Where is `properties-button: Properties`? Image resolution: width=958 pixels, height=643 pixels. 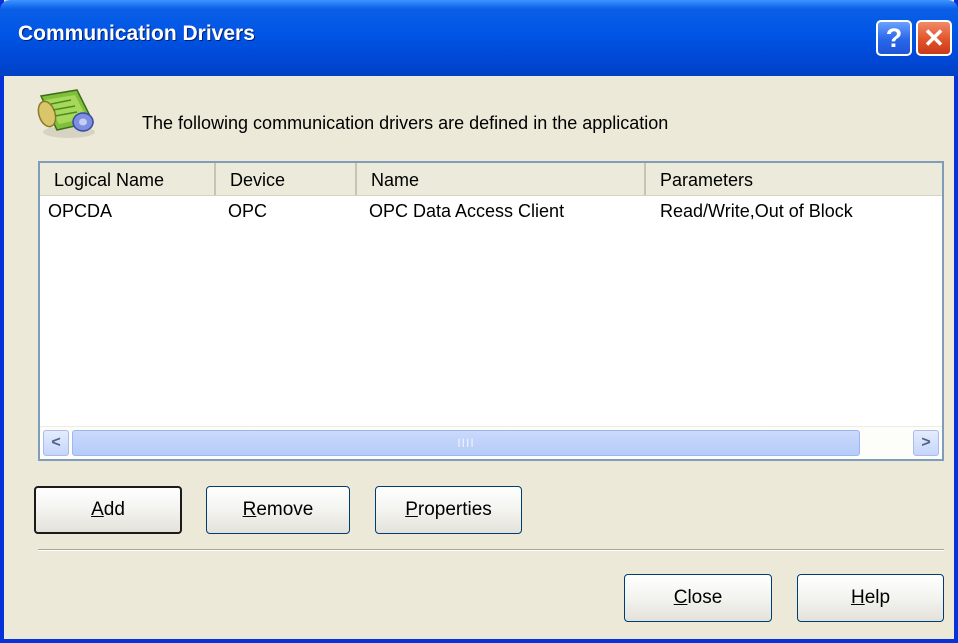 properties-button: Properties is located at coordinates (448, 510).